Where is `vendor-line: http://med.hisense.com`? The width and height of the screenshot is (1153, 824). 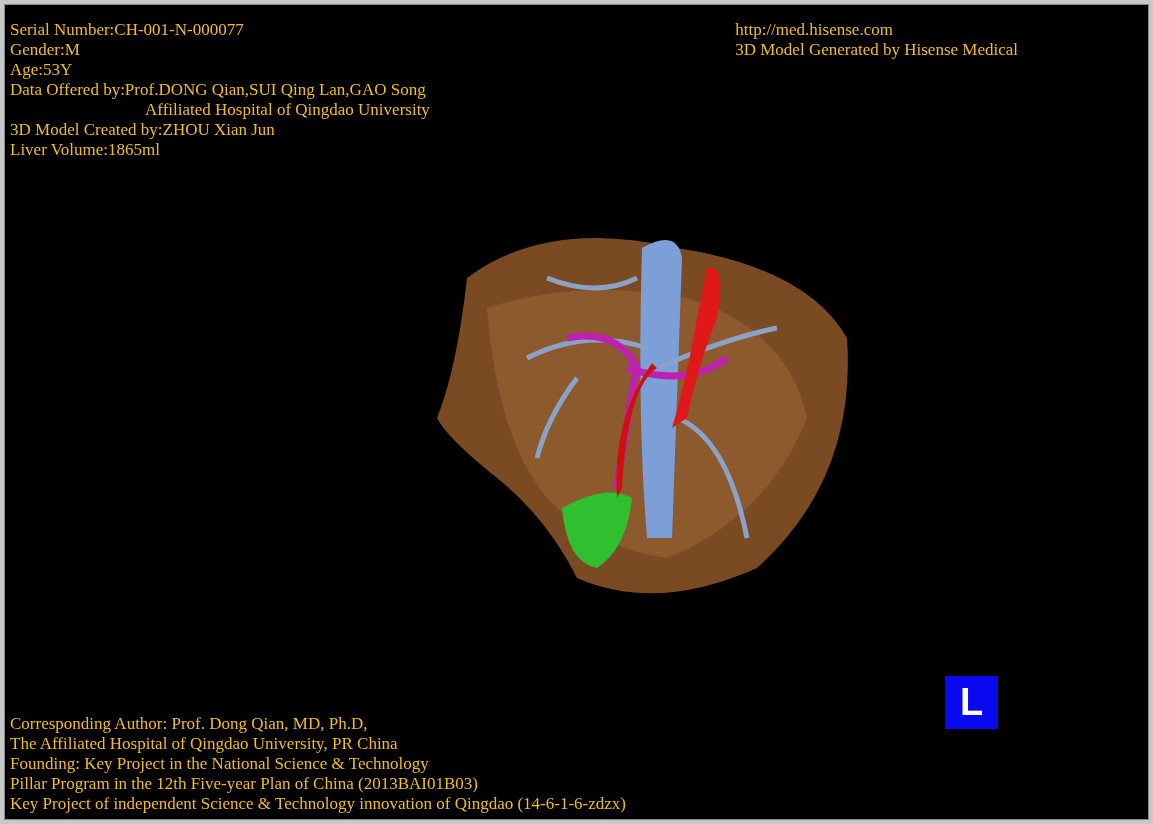
vendor-line: http://med.hisense.com is located at coordinates (814, 30).